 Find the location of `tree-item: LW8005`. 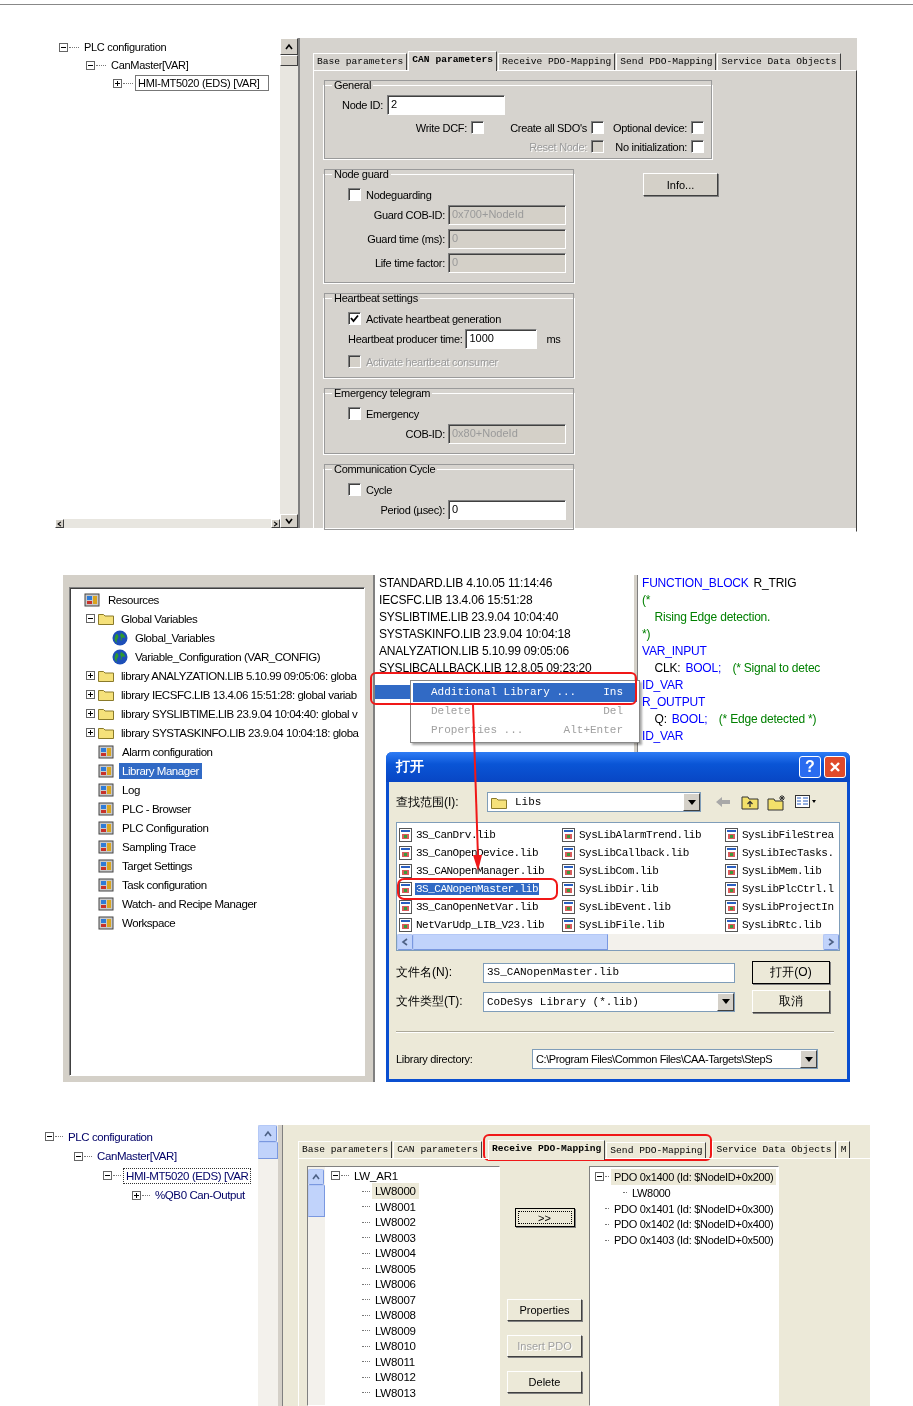

tree-item: LW8005 is located at coordinates (395, 1268).